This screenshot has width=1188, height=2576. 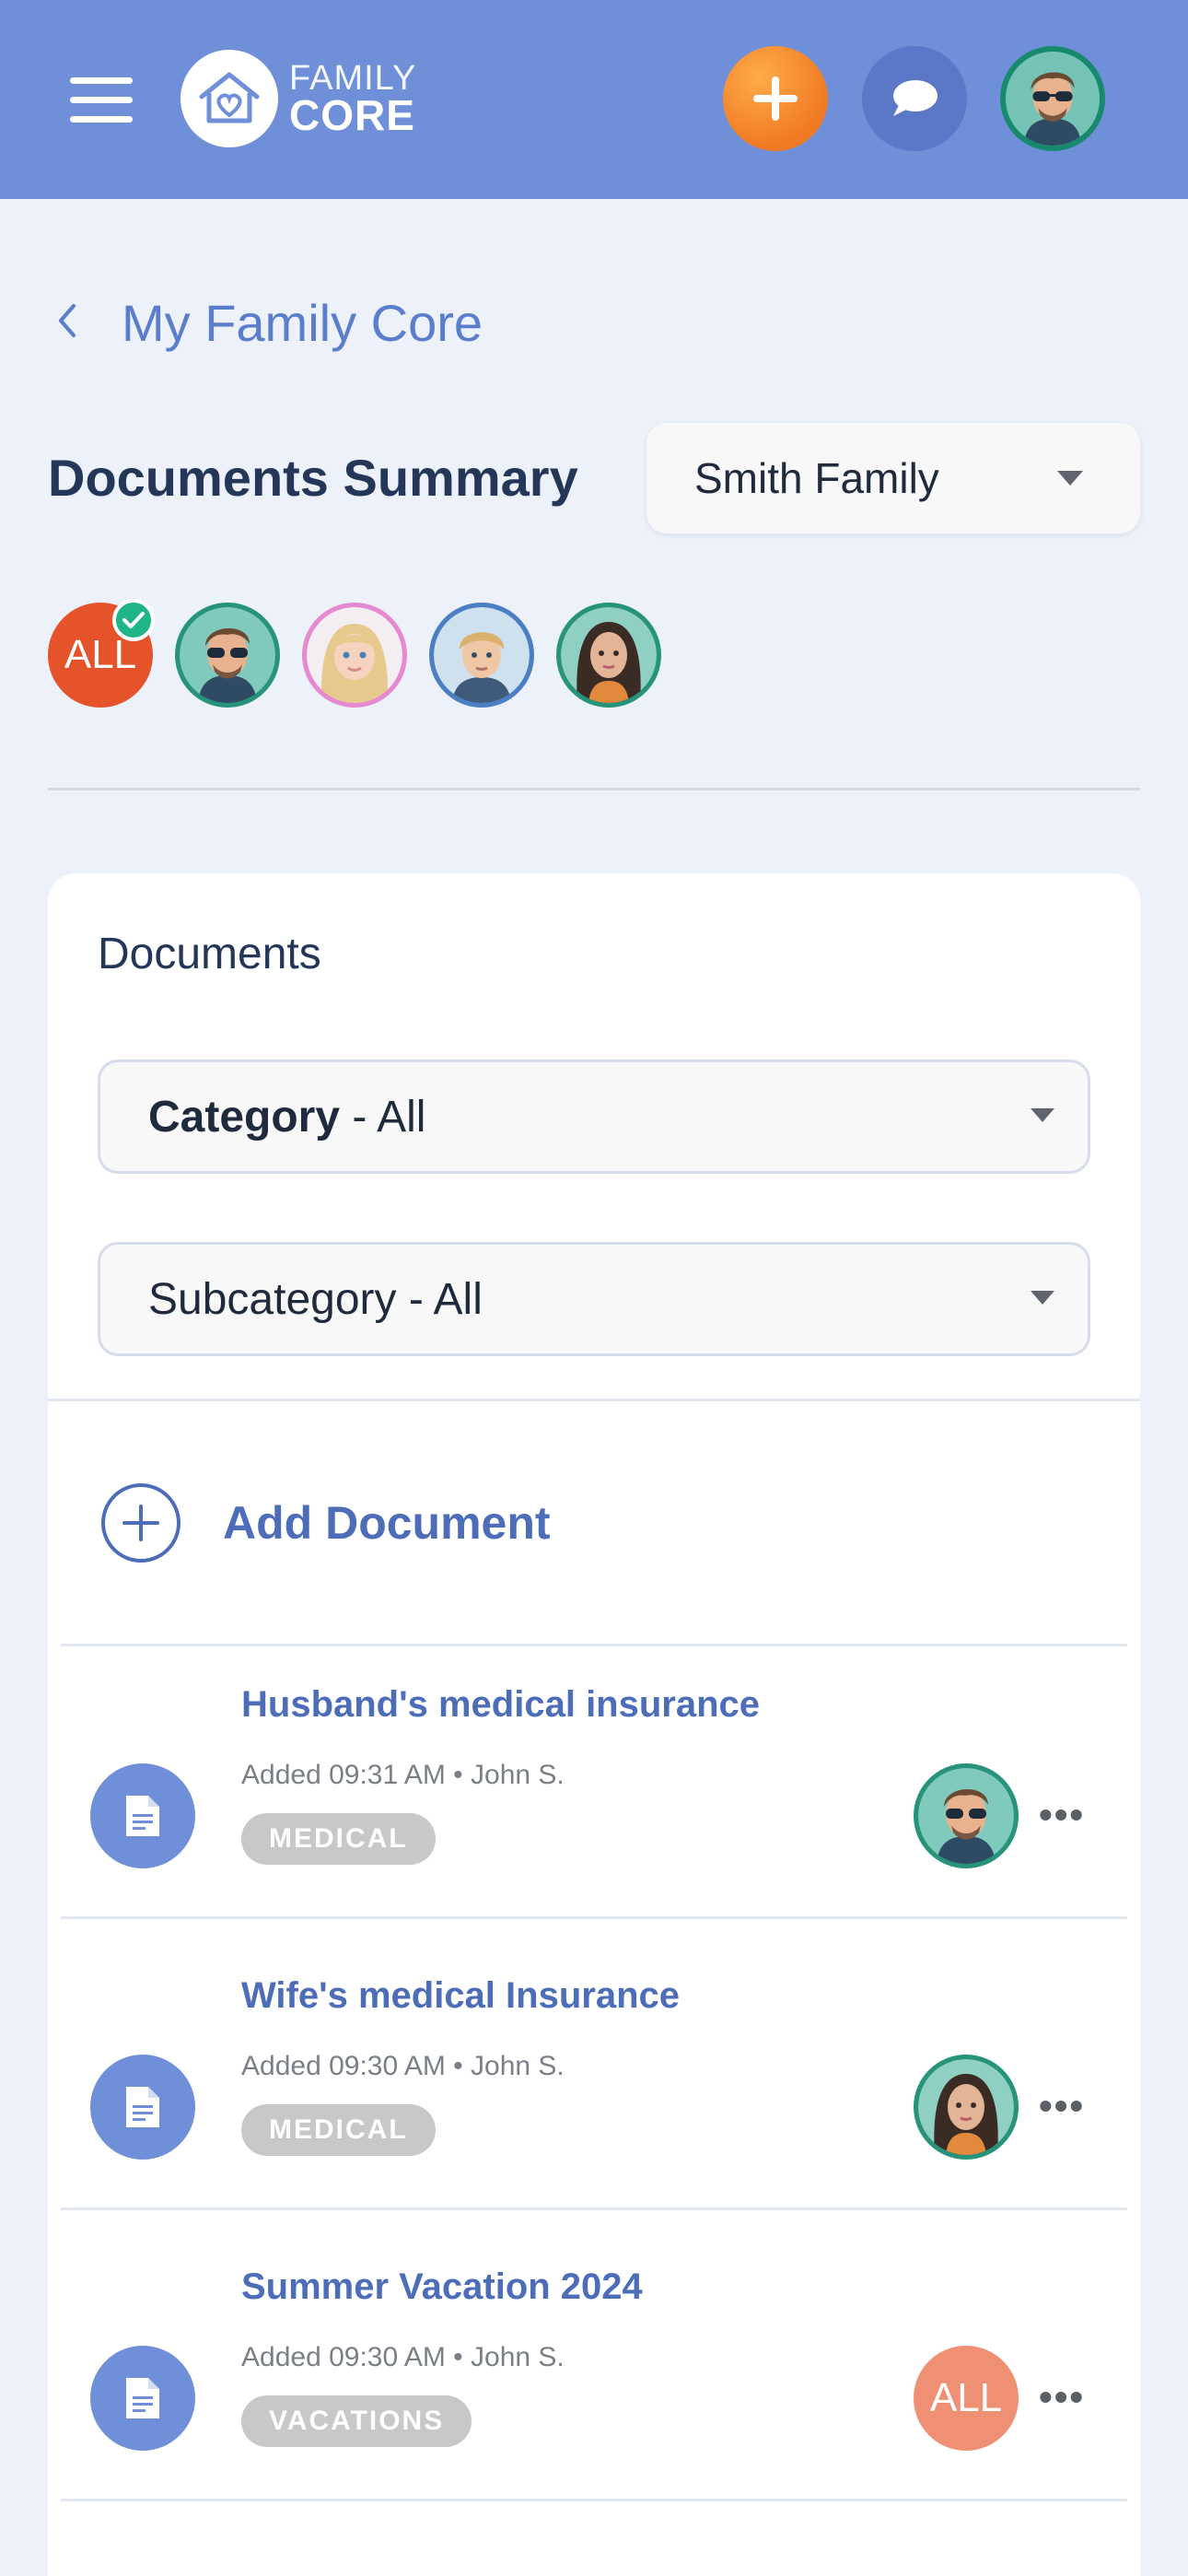 What do you see at coordinates (315, 1299) in the screenshot?
I see `subcategory-select-value: Subcategory - All` at bounding box center [315, 1299].